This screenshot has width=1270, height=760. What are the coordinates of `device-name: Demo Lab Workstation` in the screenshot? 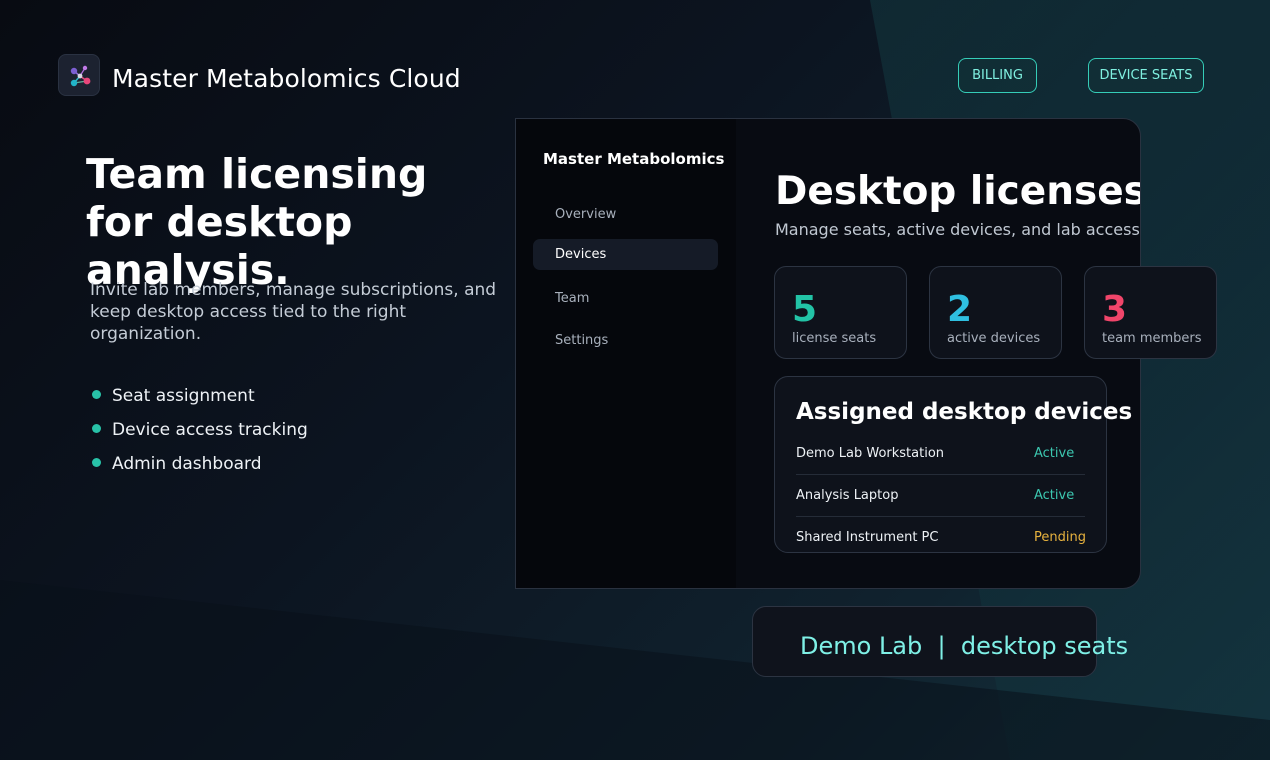 It's located at (870, 453).